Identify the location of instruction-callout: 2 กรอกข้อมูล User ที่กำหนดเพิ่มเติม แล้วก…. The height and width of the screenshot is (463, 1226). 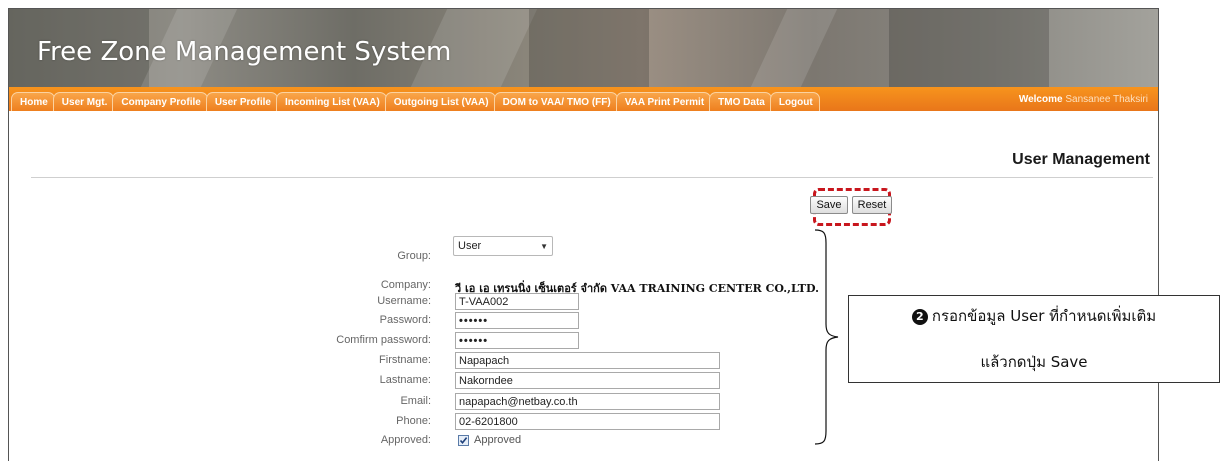
(1034, 339).